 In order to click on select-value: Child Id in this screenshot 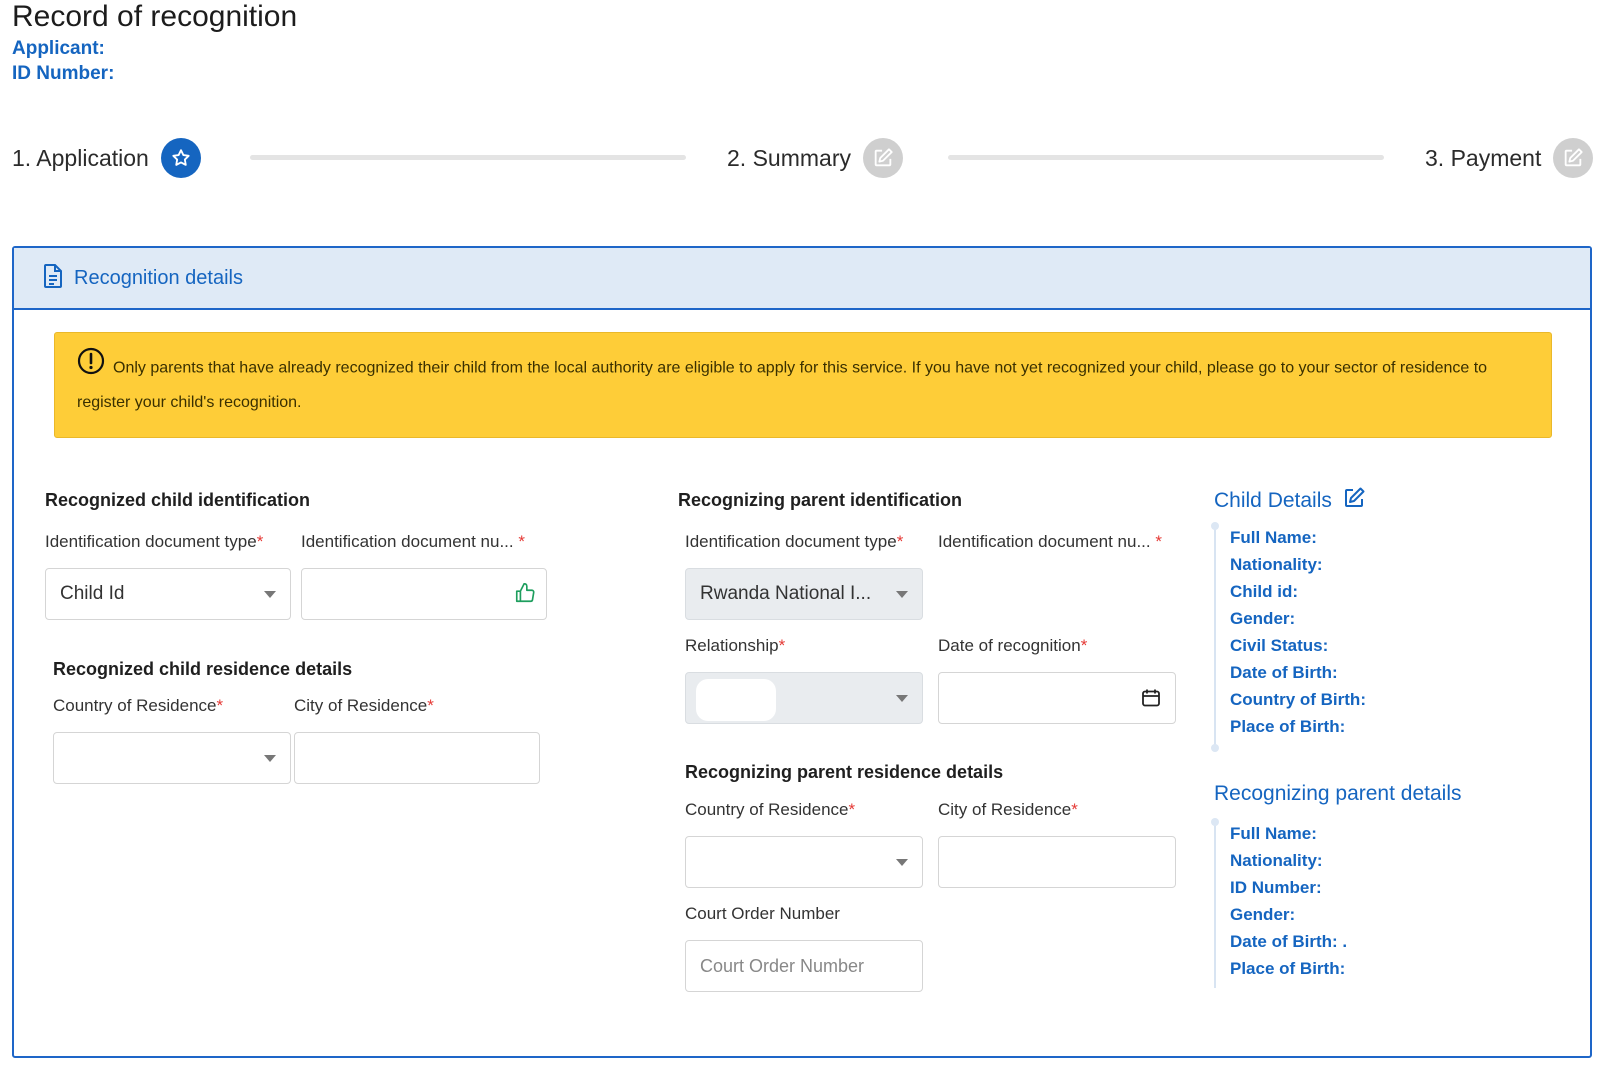, I will do `click(92, 593)`.